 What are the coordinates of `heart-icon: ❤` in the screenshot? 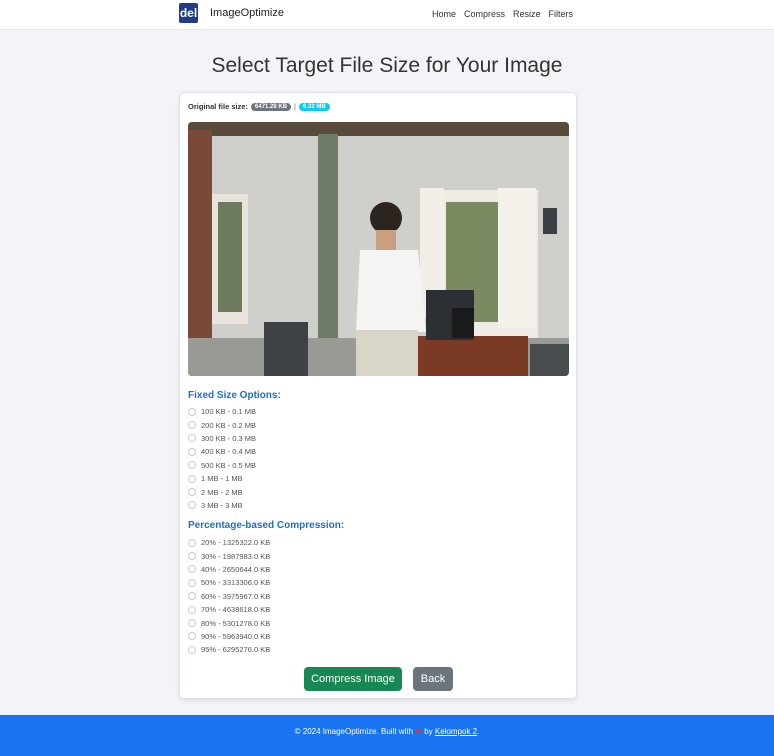 It's located at (418, 731).